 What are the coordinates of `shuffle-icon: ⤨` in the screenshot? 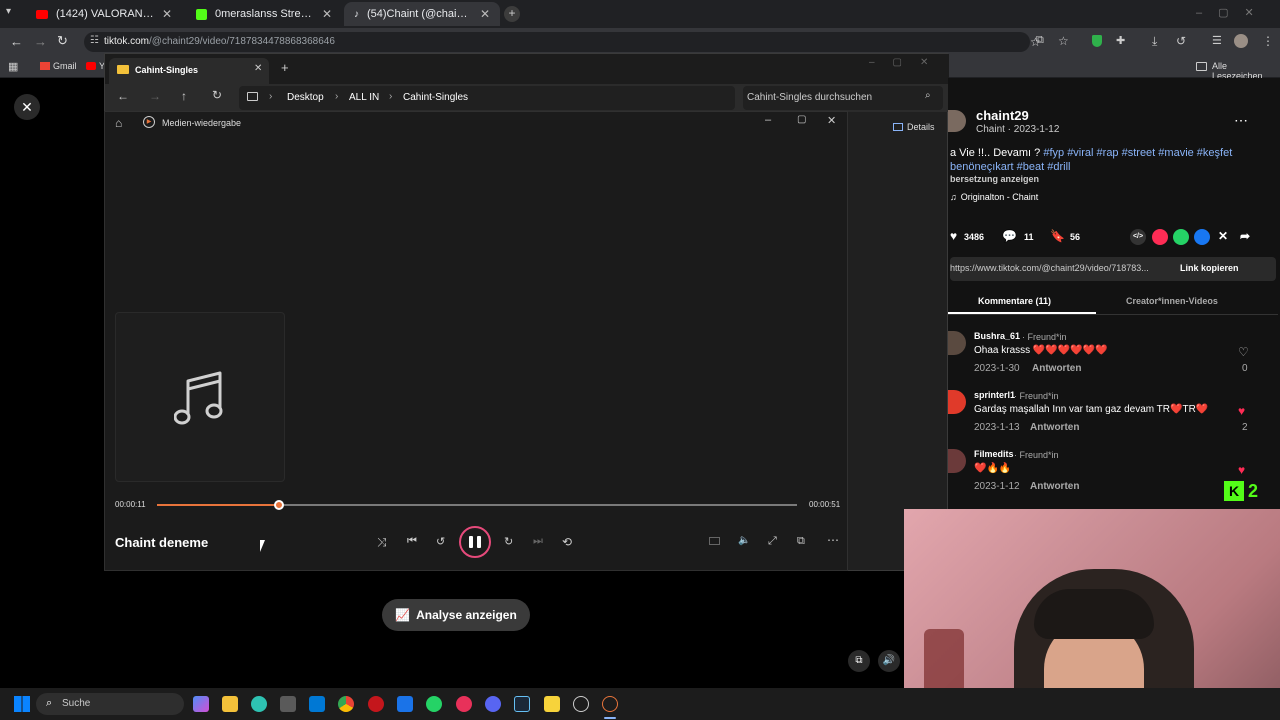 It's located at (382, 542).